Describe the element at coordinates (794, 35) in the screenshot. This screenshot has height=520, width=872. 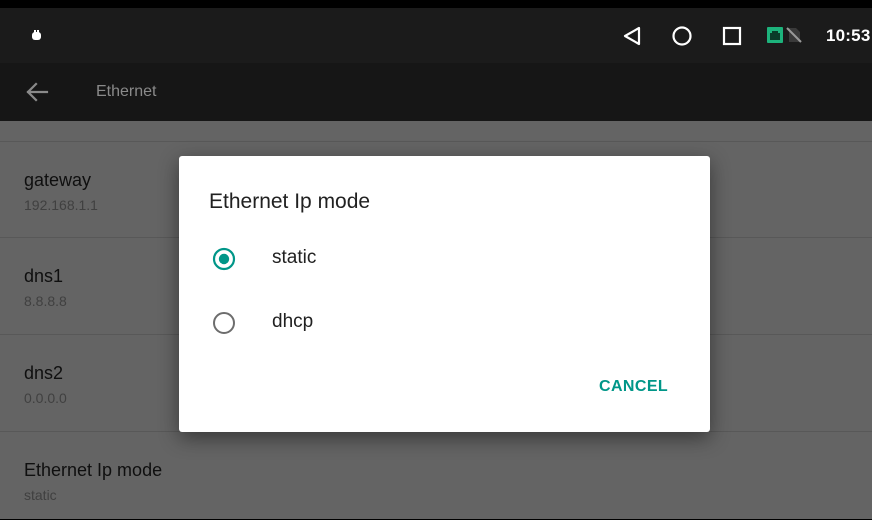
I see `no-sim-icon` at that location.